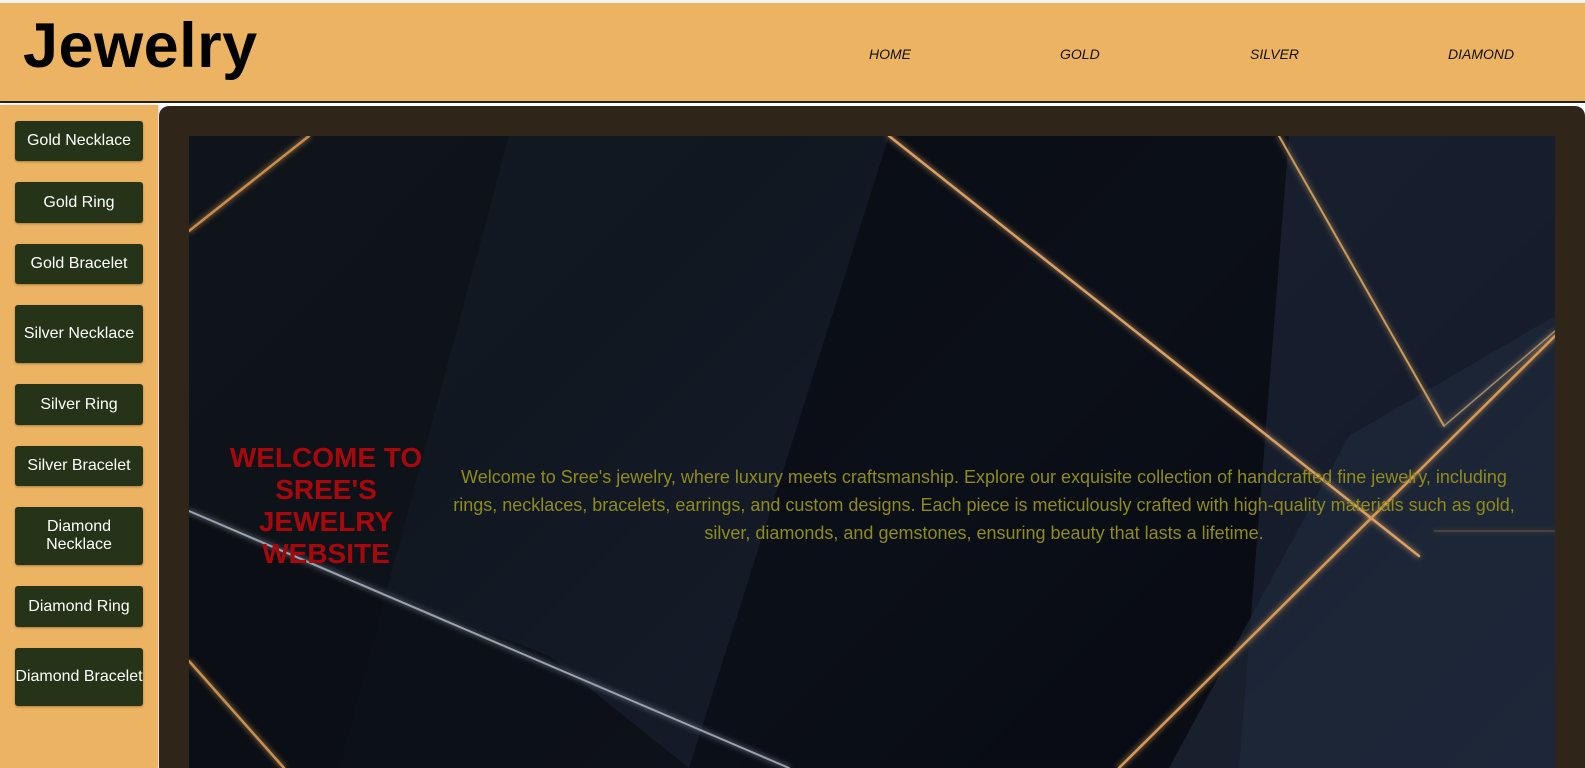  Describe the element at coordinates (79, 264) in the screenshot. I see `sidebar-button-gold-bracelet: Gold Bracelet` at that location.